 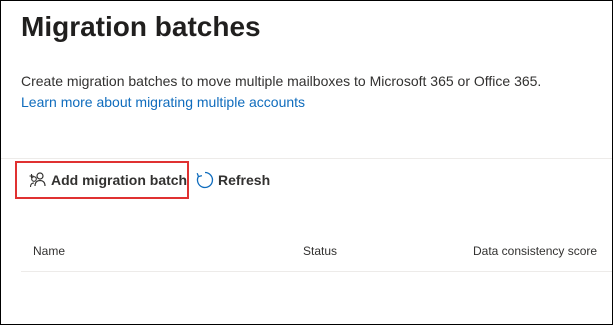 What do you see at coordinates (119, 180) in the screenshot?
I see `add-migration-batch-label: Add migration batch` at bounding box center [119, 180].